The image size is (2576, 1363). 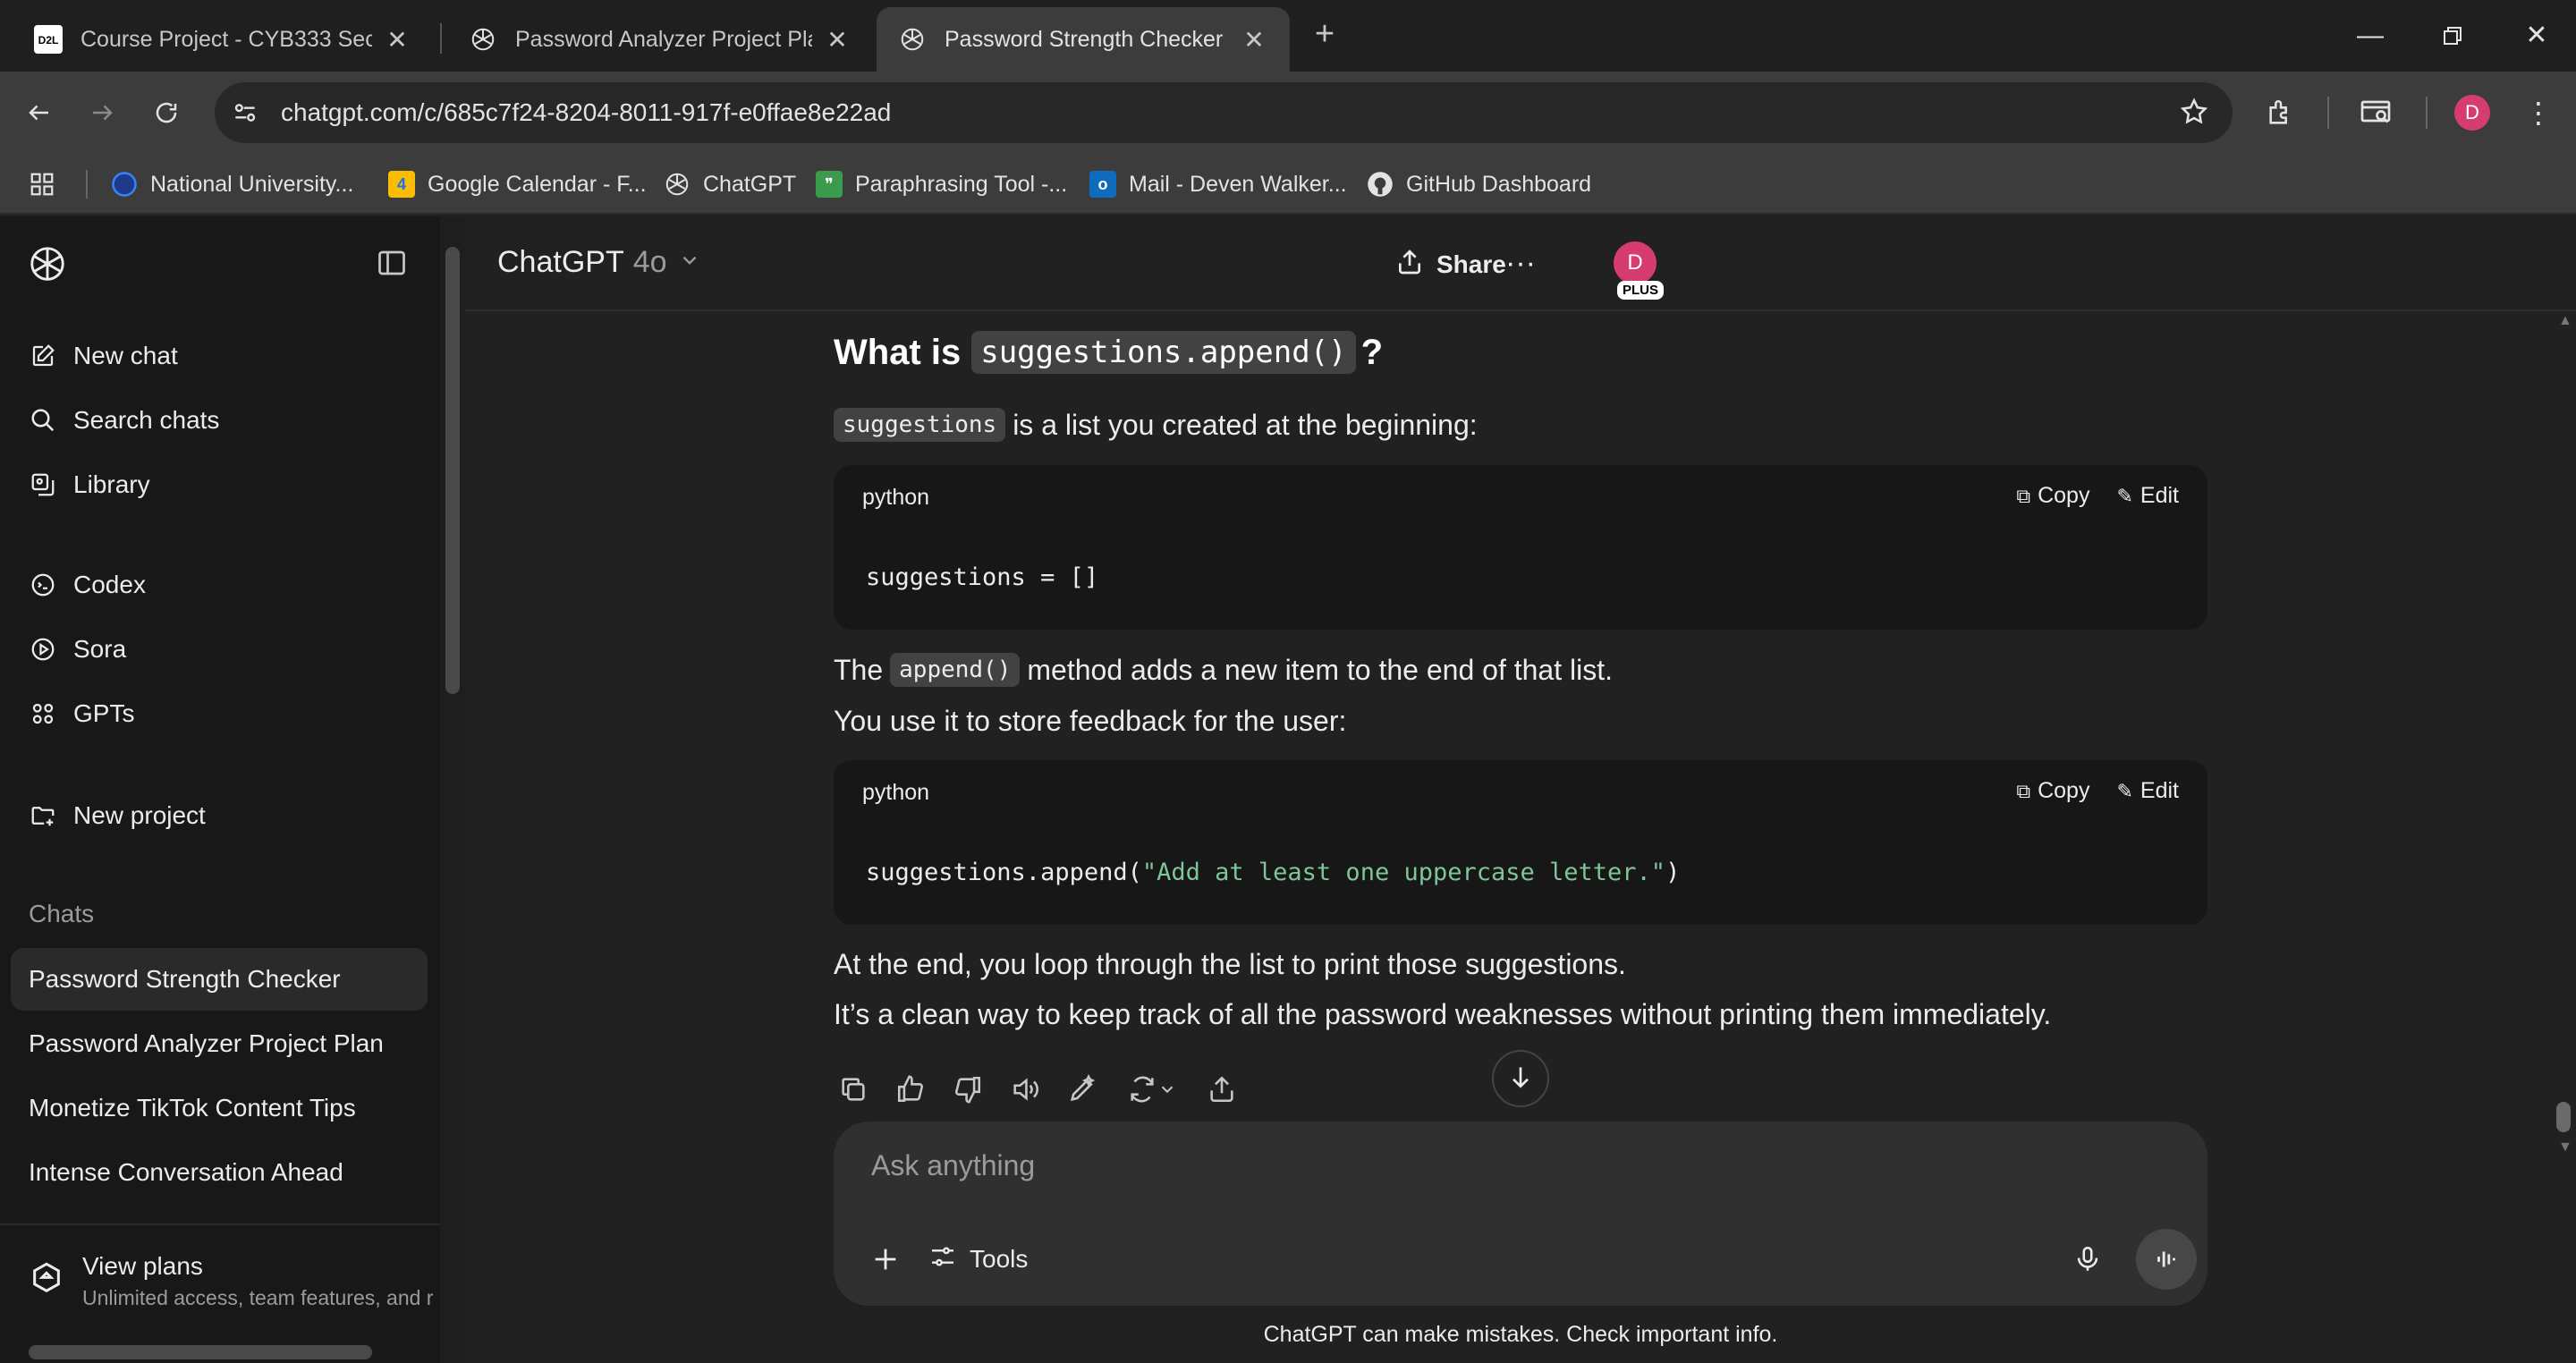 I want to click on code-block-actions: ⧉ Copy ✎ Edit, so click(x=2084, y=496).